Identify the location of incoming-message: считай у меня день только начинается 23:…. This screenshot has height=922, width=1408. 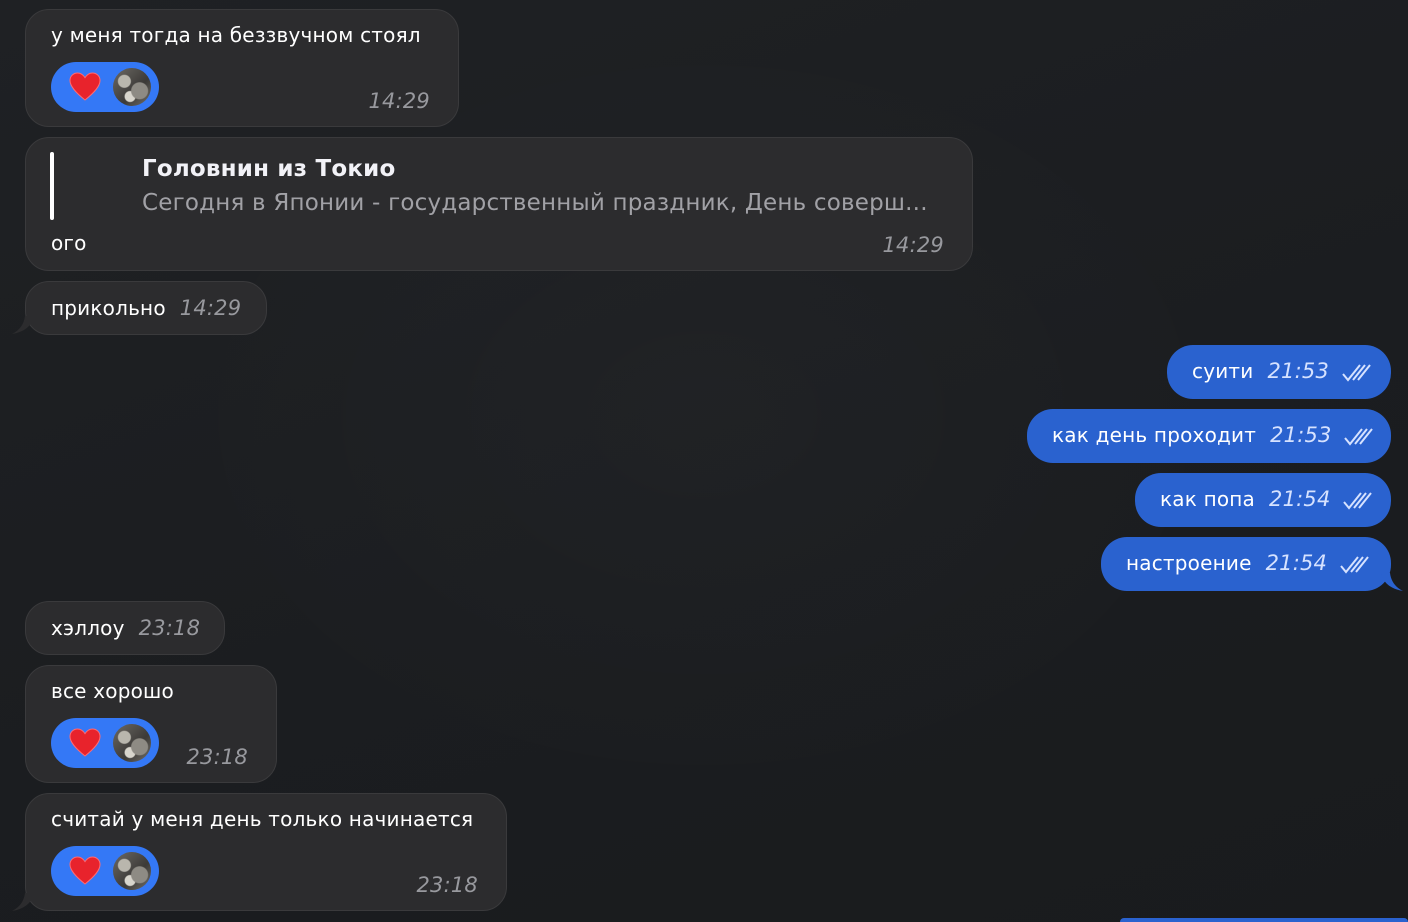
(266, 852).